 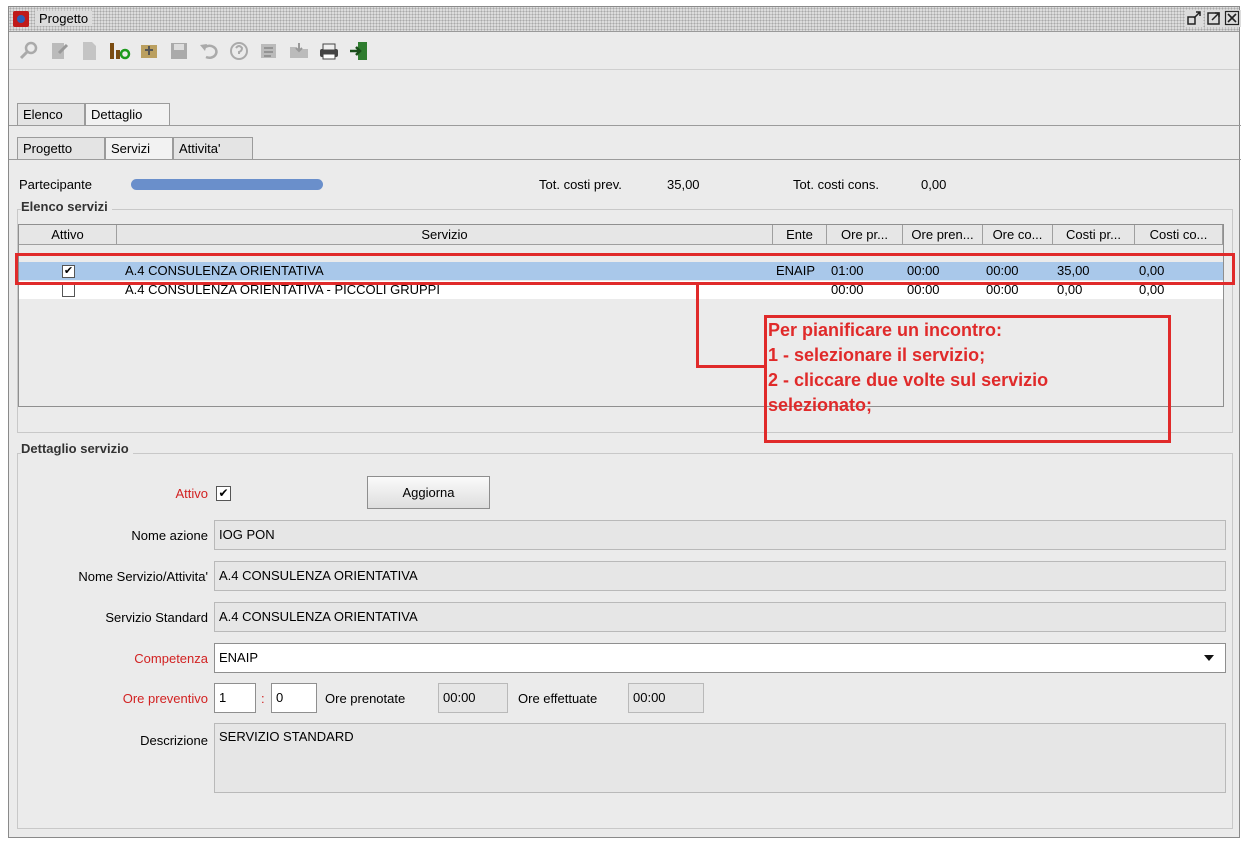 I want to click on row-attivo-checkbox, so click(x=68, y=290).